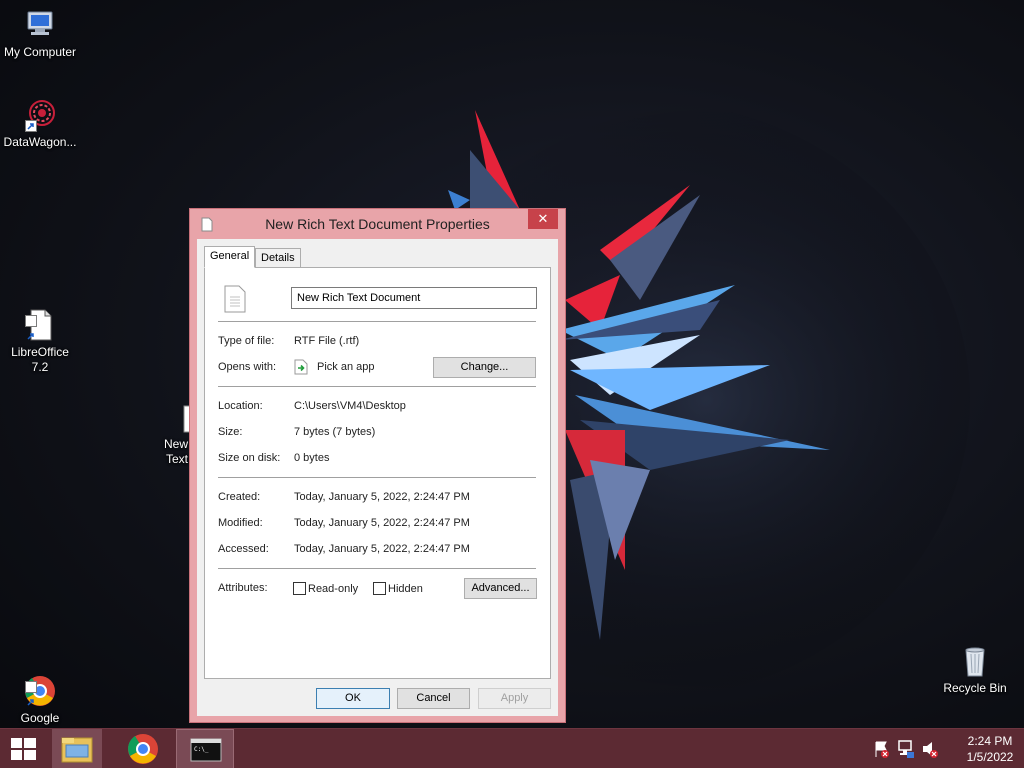  Describe the element at coordinates (40, 359) in the screenshot. I see `desktop-icon-label: LibreOffice 7.2` at that location.